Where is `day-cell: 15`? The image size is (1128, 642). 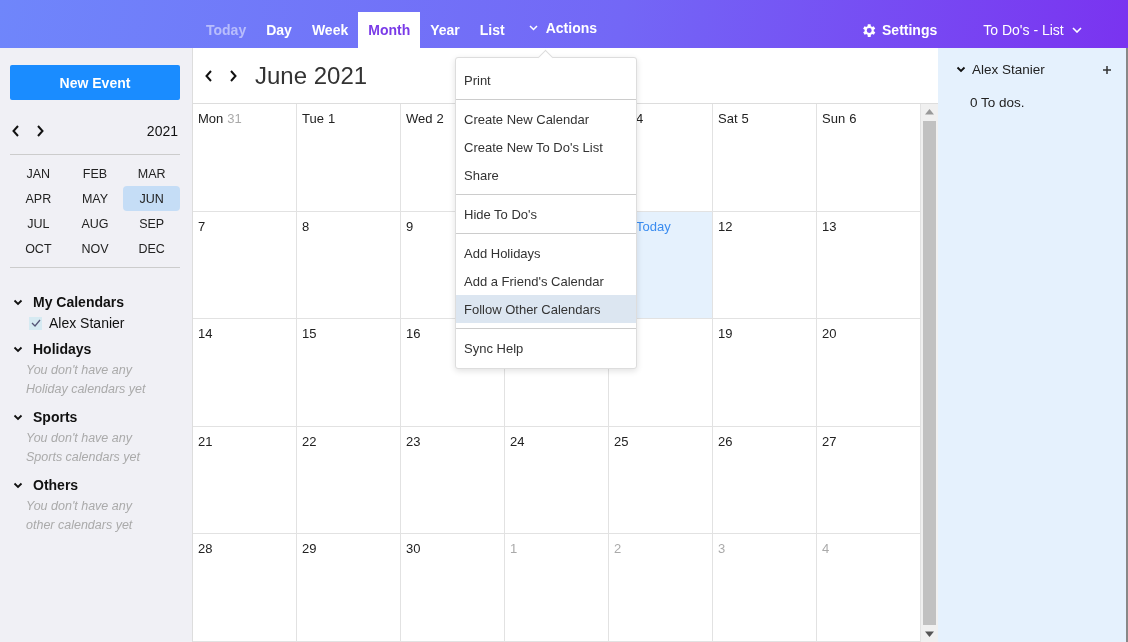 day-cell: 15 is located at coordinates (349, 373).